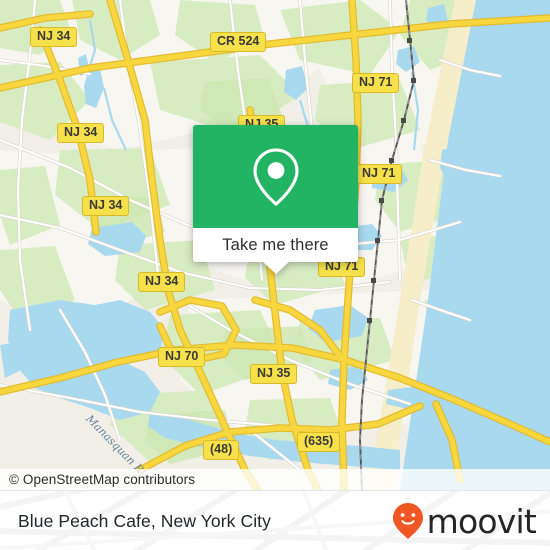 The image size is (550, 550). I want to click on road-shield-label: (635), so click(319, 441).